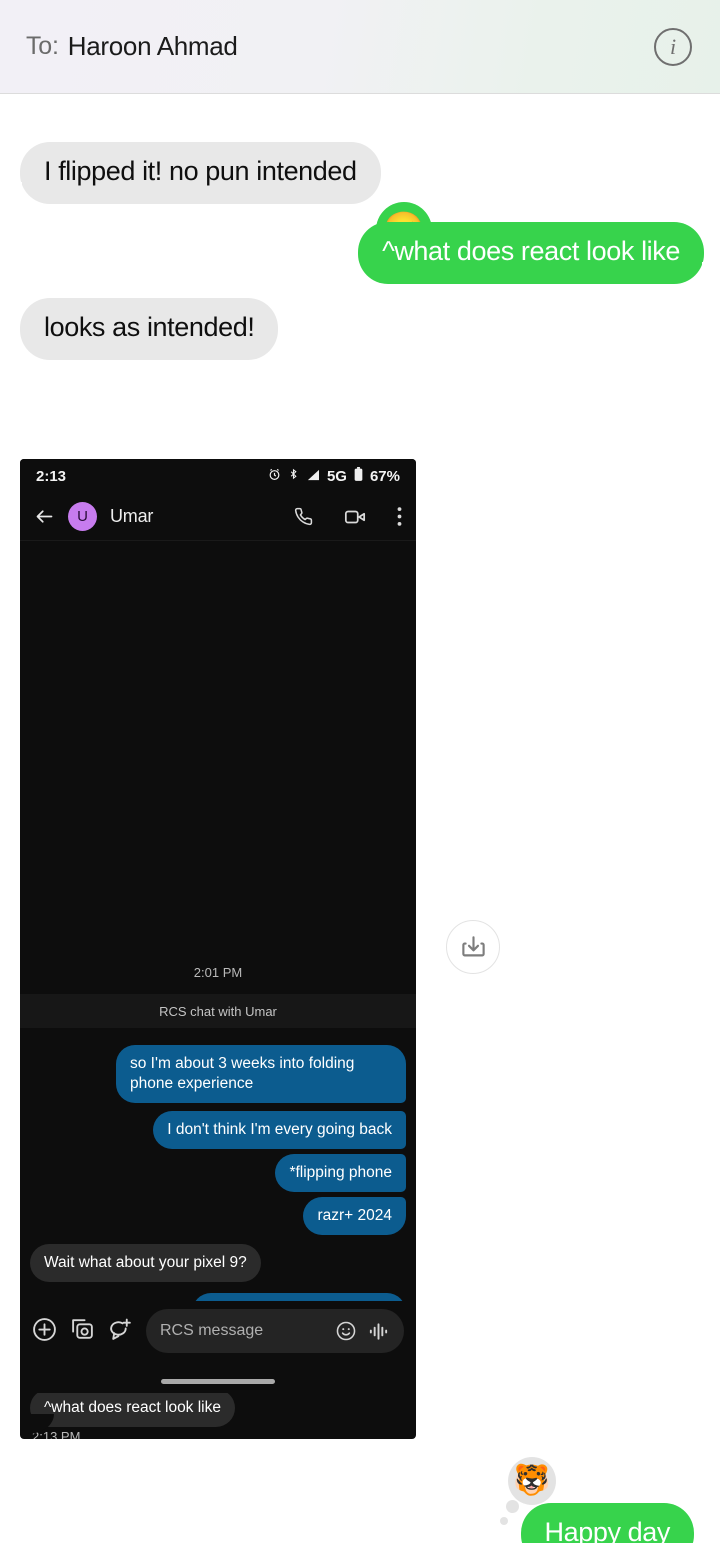  Describe the element at coordinates (293, 476) in the screenshot. I see `bluetooth-icon` at that location.